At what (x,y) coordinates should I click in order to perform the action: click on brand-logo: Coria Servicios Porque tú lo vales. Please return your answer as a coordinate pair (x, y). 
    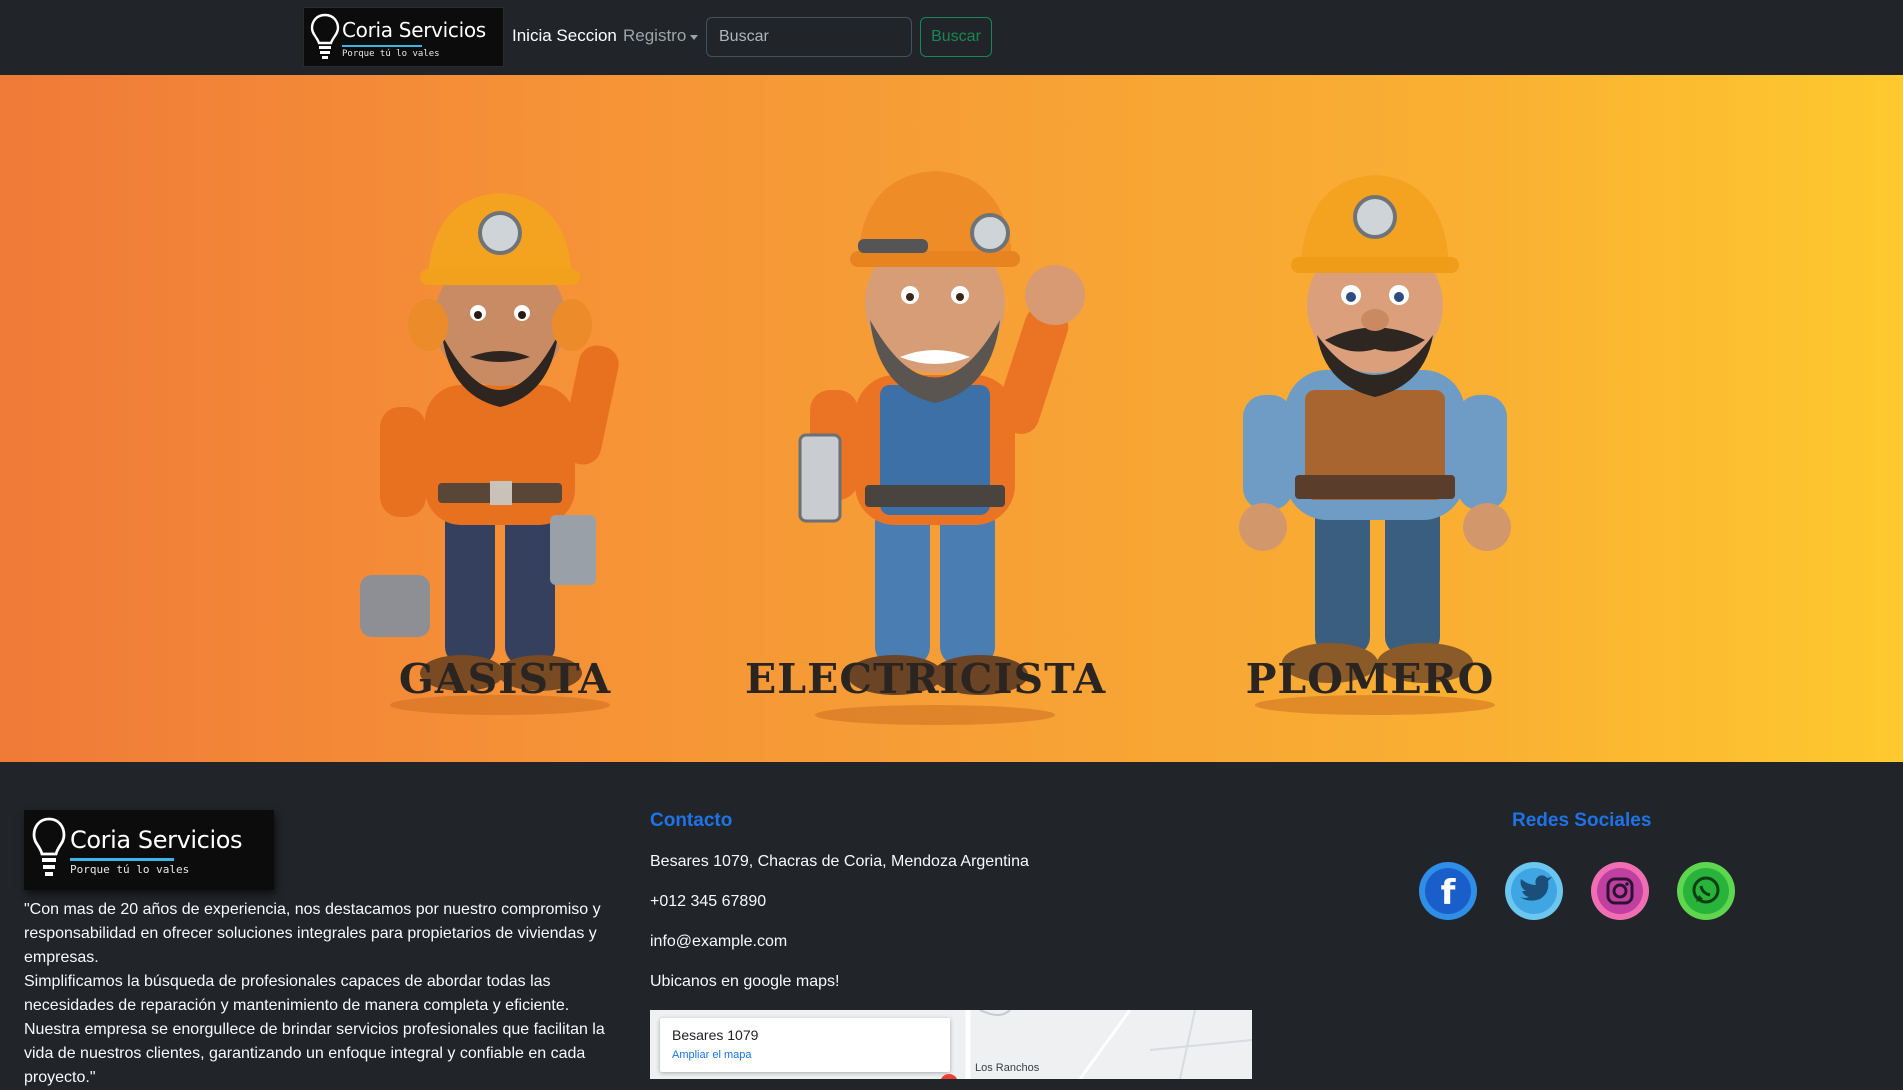
    Looking at the image, I should click on (403, 37).